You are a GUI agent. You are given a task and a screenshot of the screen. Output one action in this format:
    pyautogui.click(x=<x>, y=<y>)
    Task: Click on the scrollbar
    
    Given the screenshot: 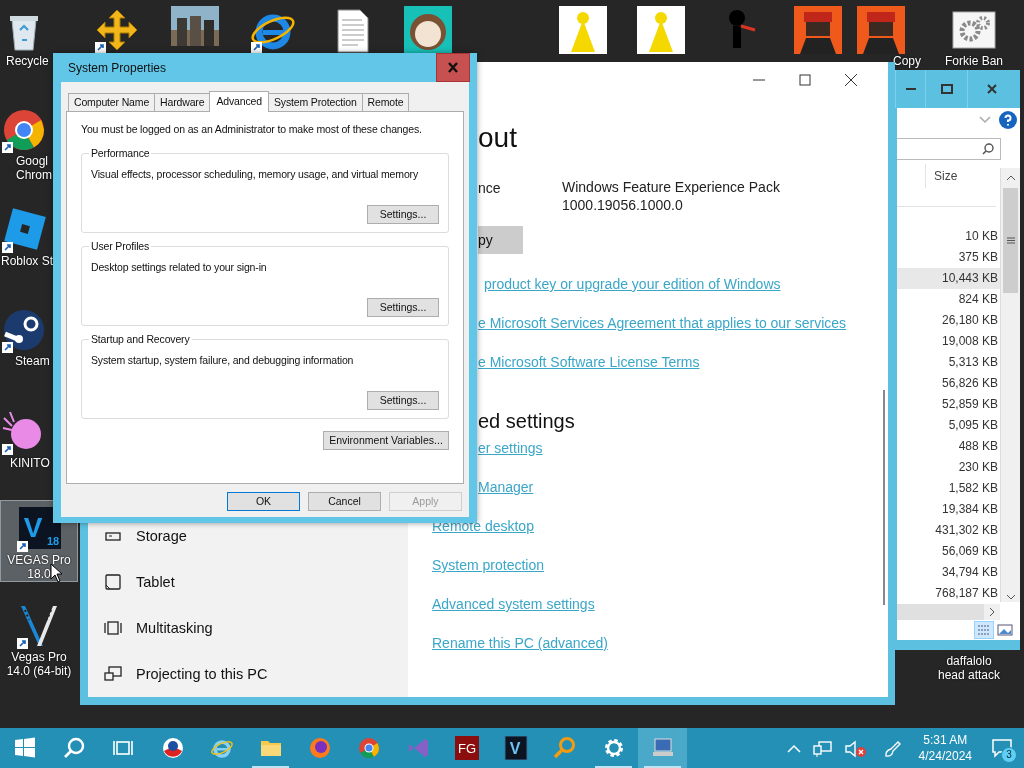 What is the action you would take?
    pyautogui.click(x=884, y=497)
    